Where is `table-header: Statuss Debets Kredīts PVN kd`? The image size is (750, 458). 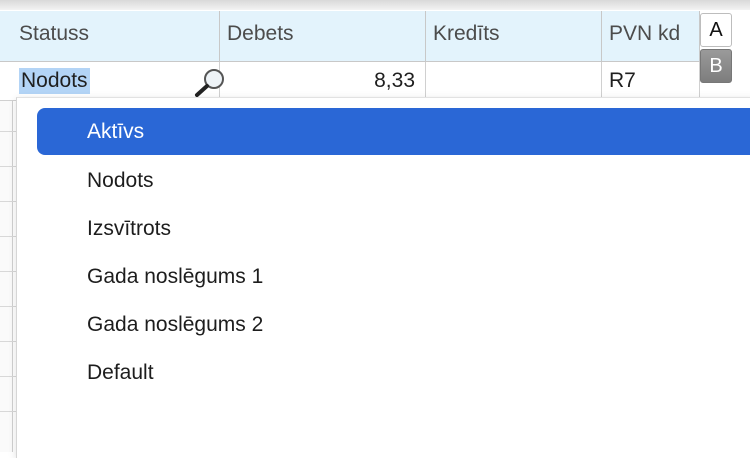
table-header: Statuss Debets Kredīts PVN kd is located at coordinates (350, 36).